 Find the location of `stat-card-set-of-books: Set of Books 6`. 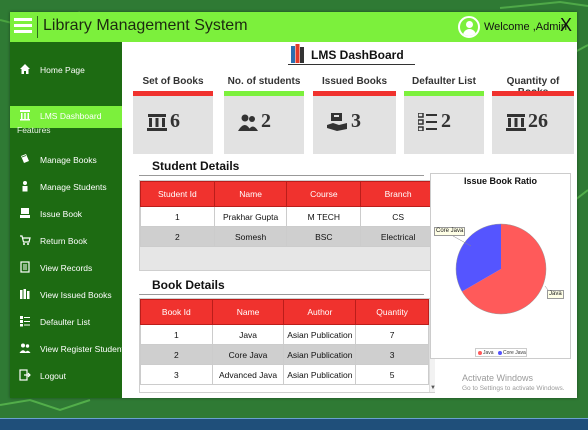

stat-card-set-of-books: Set of Books 6 is located at coordinates (173, 115).